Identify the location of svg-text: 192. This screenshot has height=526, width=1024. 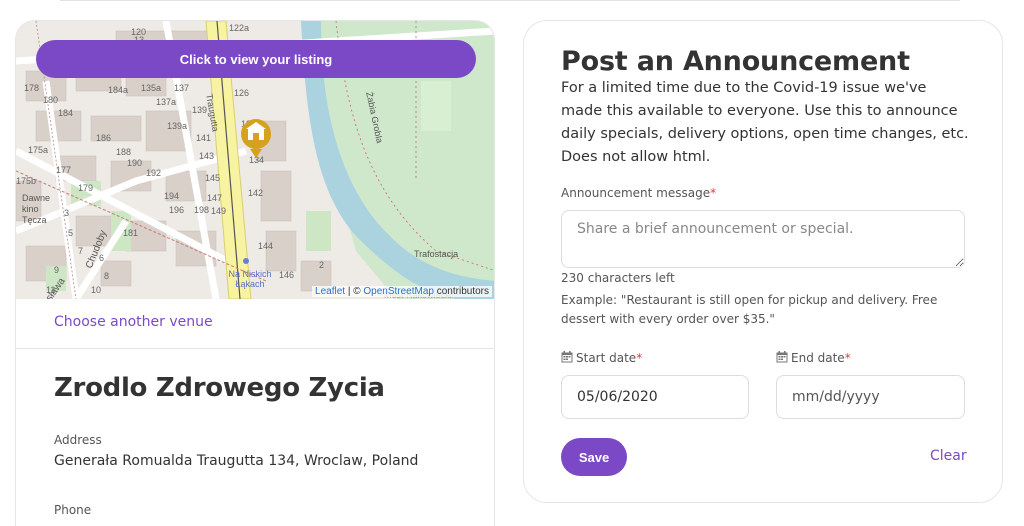
(153, 173).